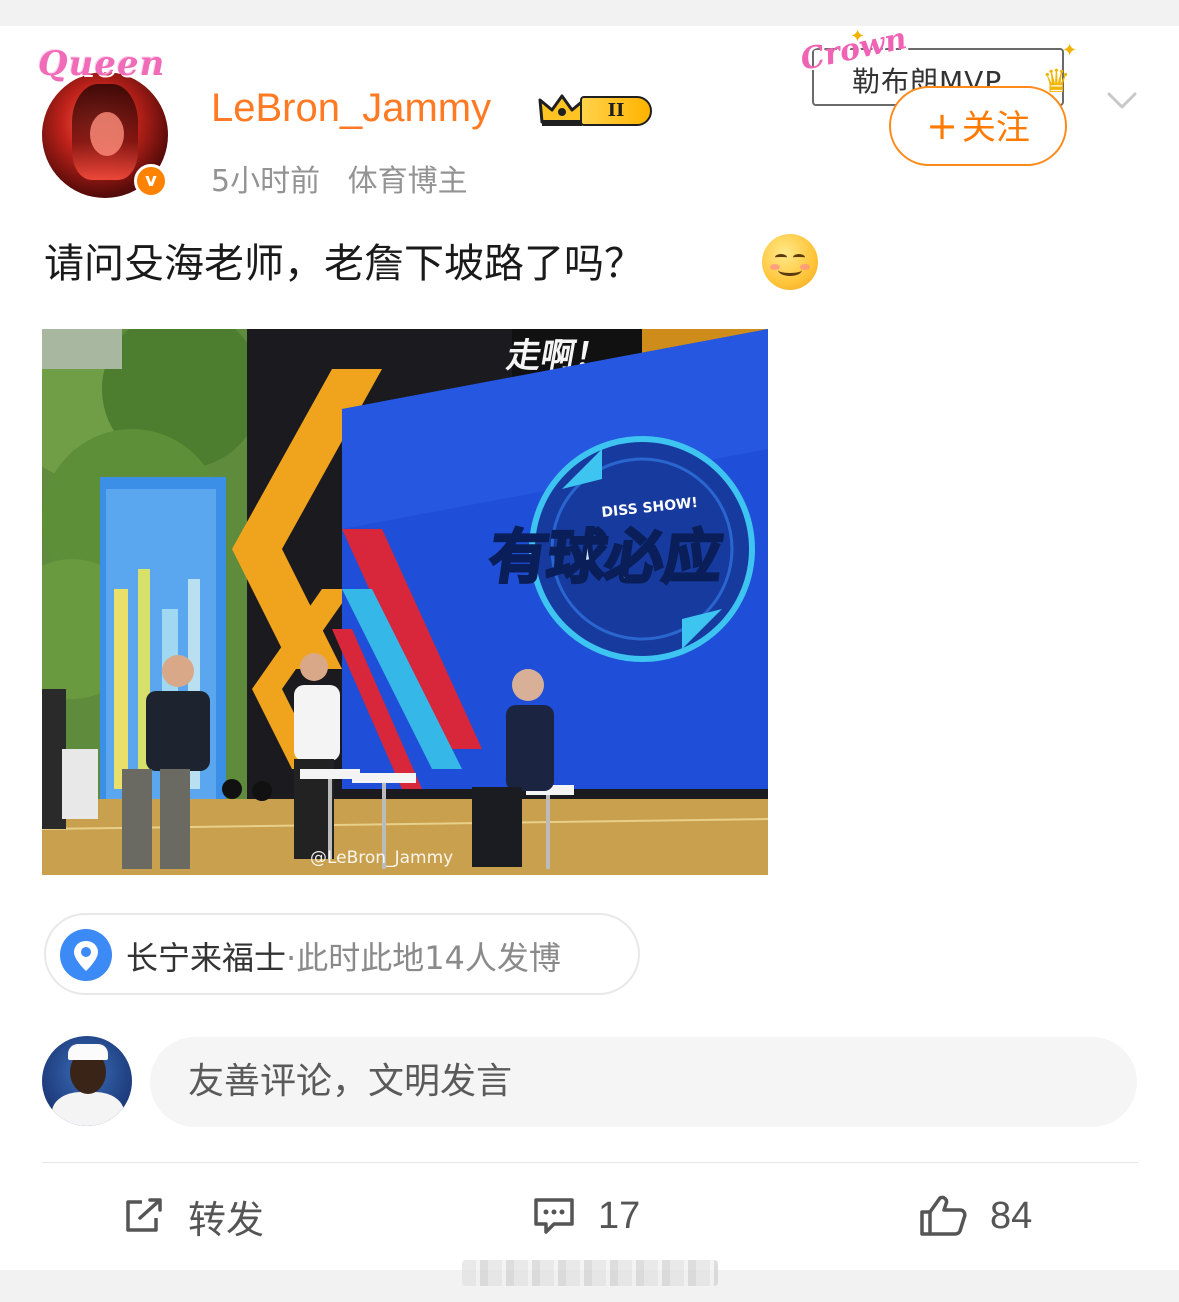 The image size is (1179, 1302). Describe the element at coordinates (102, 64) in the screenshot. I see `avatar-frame-queen-text: Queen` at that location.